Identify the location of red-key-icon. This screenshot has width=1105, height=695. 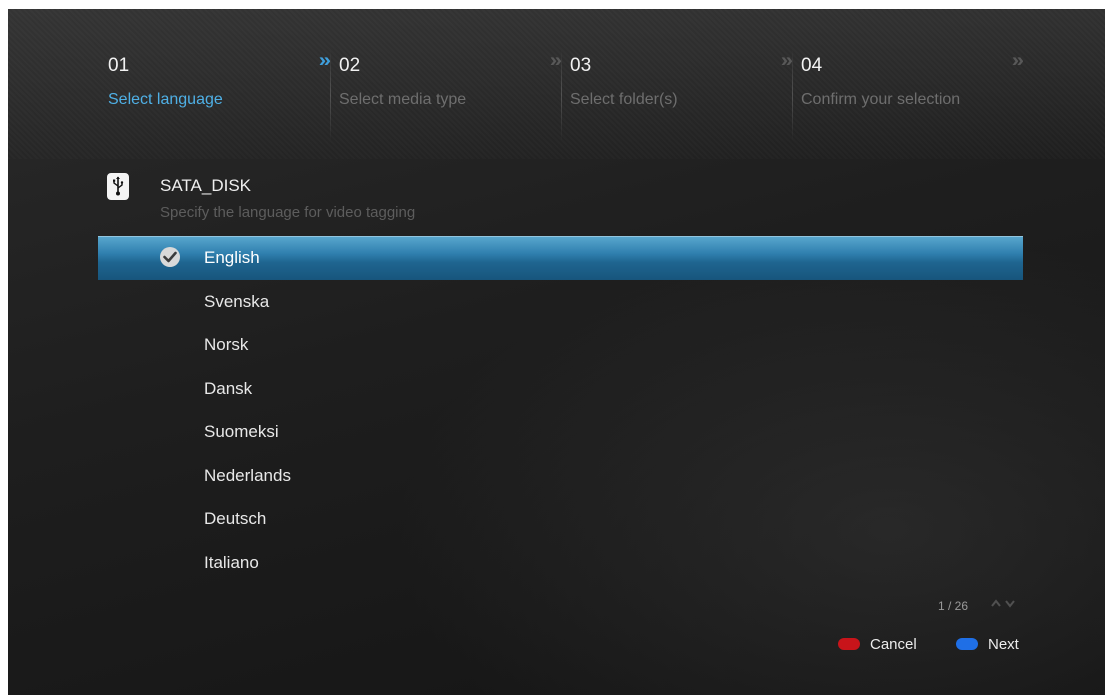
(849, 644).